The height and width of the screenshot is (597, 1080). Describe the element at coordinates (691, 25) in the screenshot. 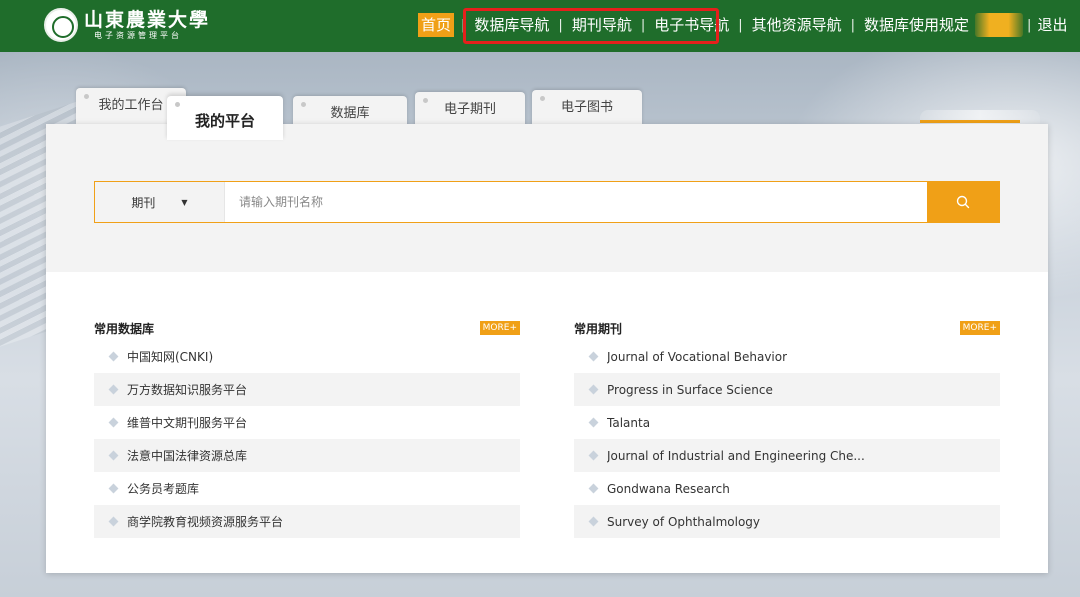

I see `nav-ebook-navigation: 电子书导航` at that location.